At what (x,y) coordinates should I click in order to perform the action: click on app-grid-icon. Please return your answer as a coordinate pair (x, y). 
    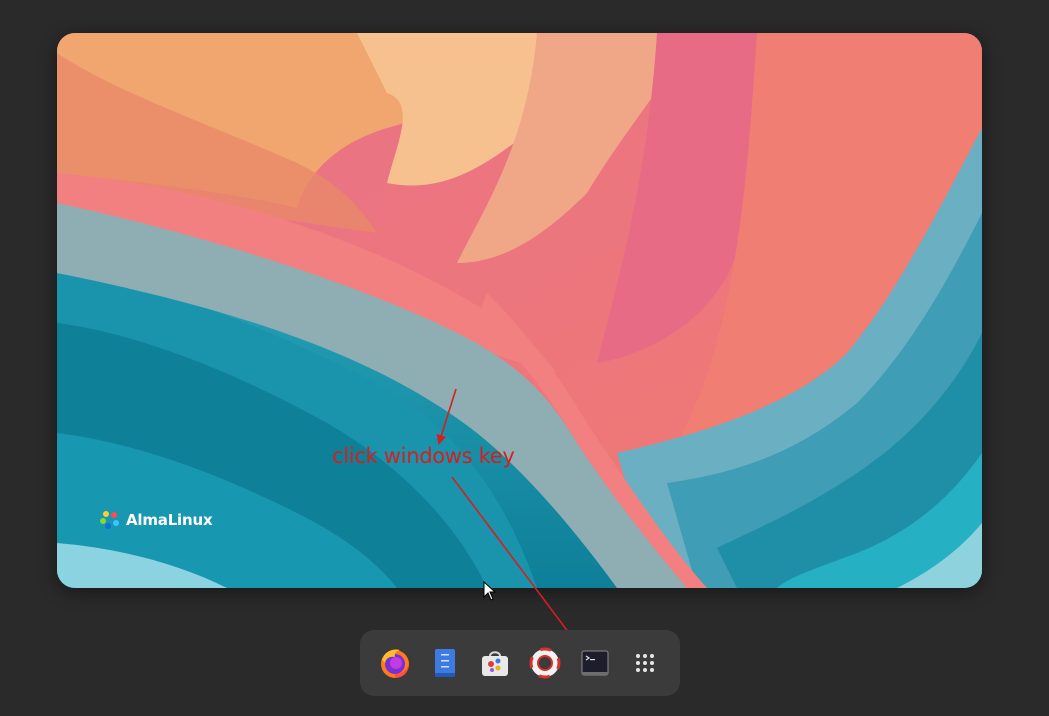
    Looking at the image, I should click on (645, 663).